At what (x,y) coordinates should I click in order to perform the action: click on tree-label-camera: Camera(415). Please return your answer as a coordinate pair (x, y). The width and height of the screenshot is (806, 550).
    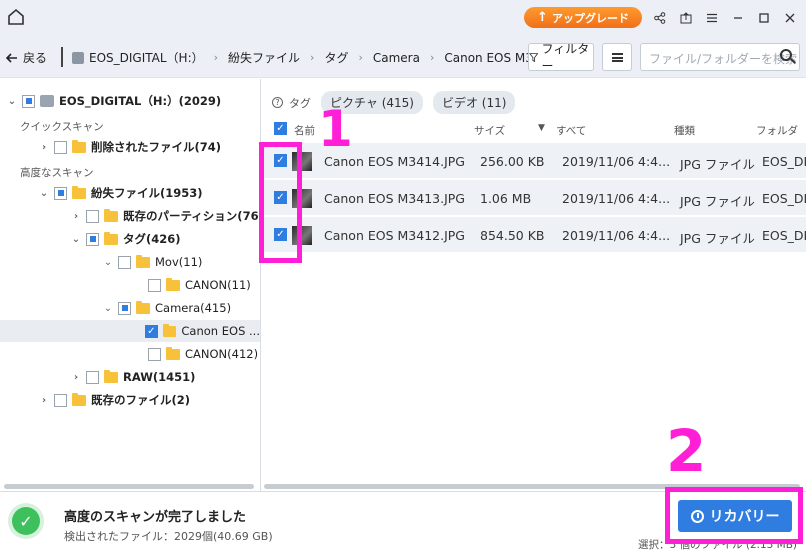
    Looking at the image, I should click on (193, 308).